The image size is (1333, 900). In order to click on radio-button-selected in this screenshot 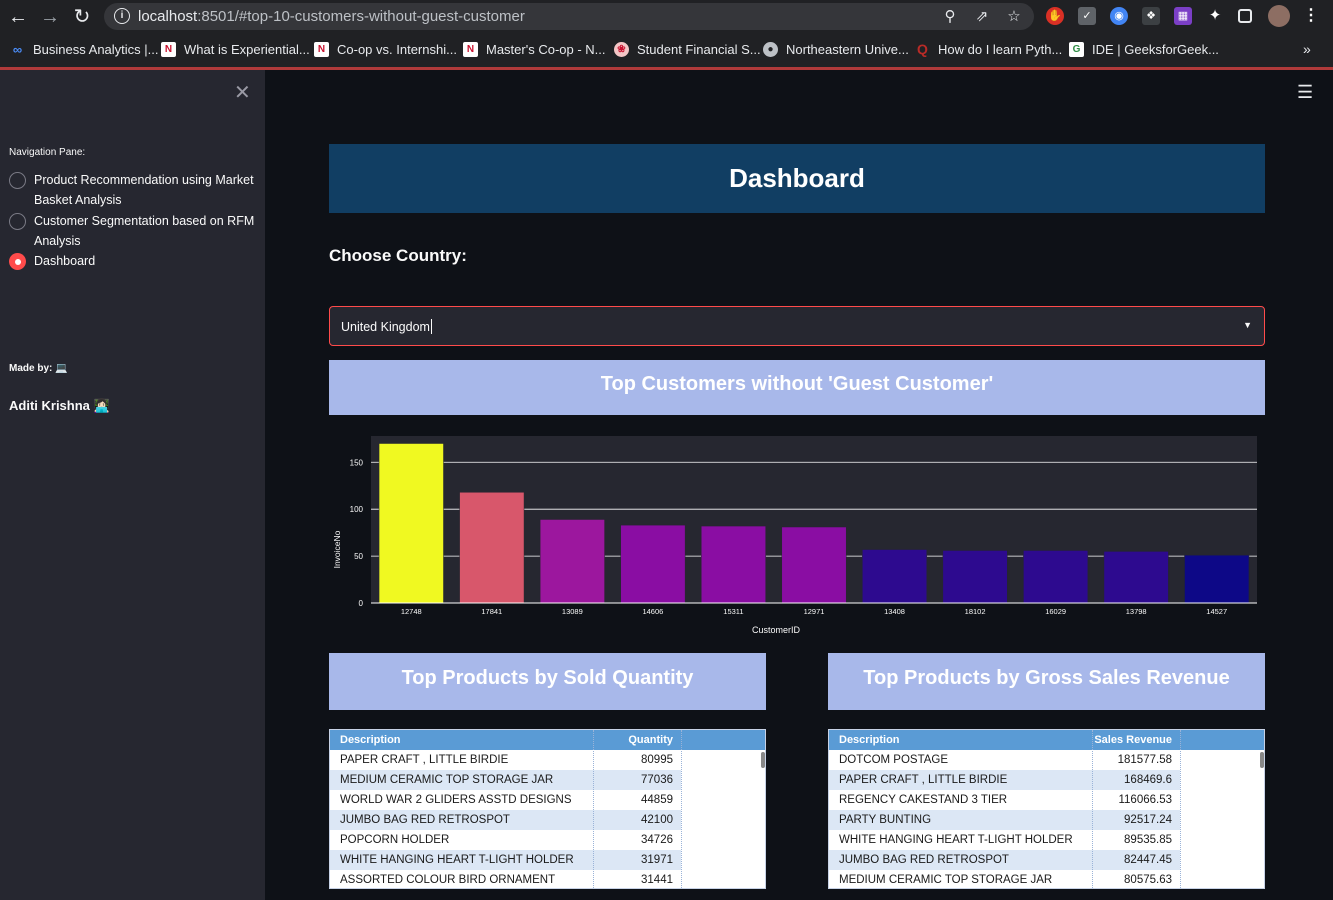, I will do `click(17, 261)`.